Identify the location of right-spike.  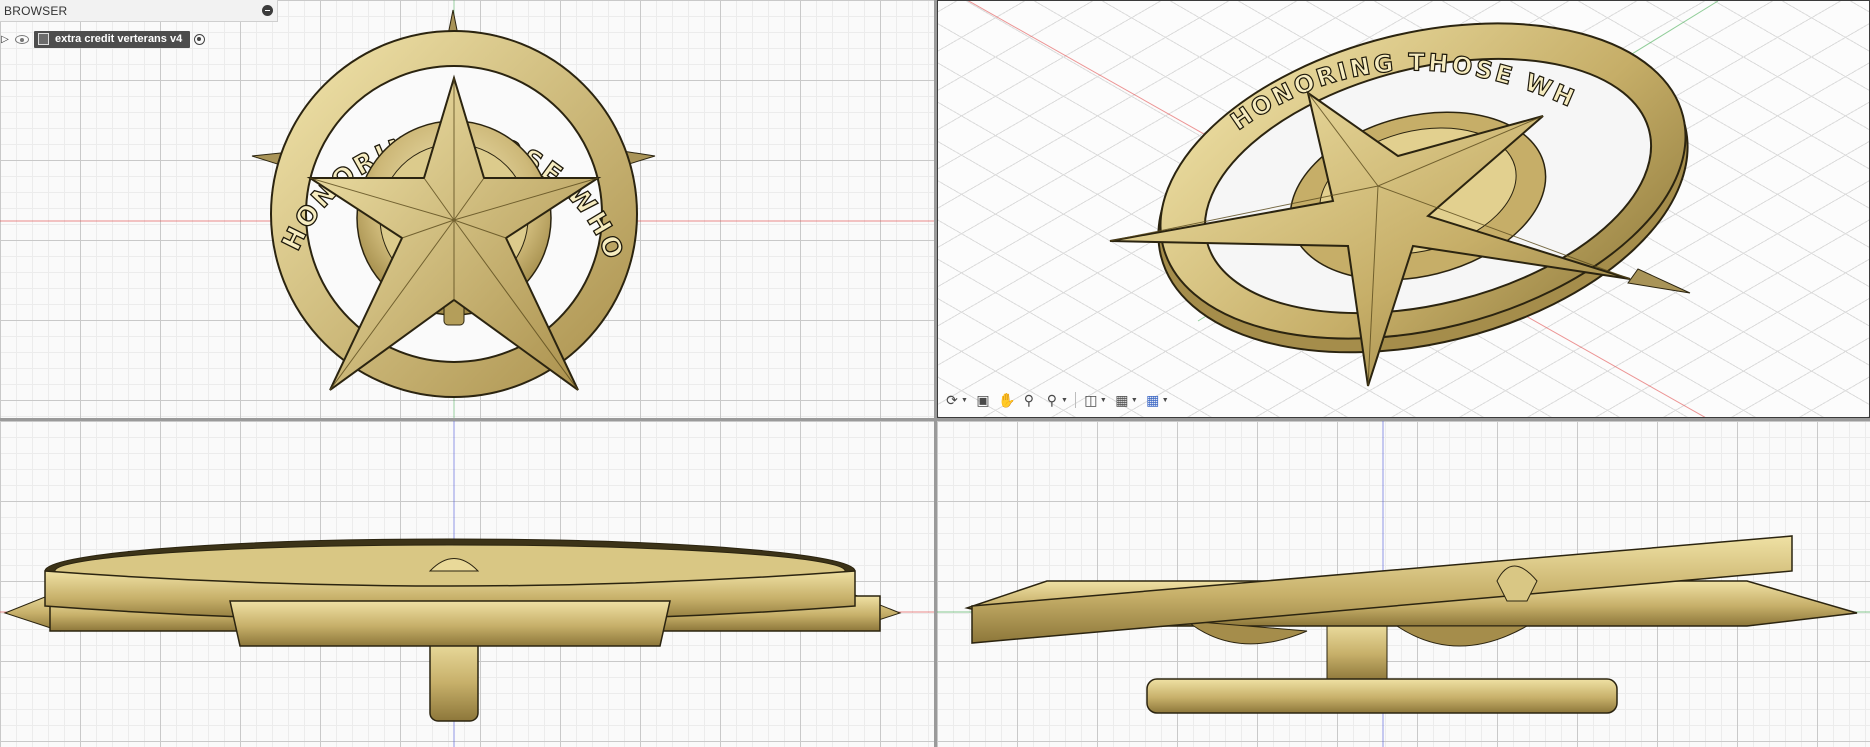
(1659, 281).